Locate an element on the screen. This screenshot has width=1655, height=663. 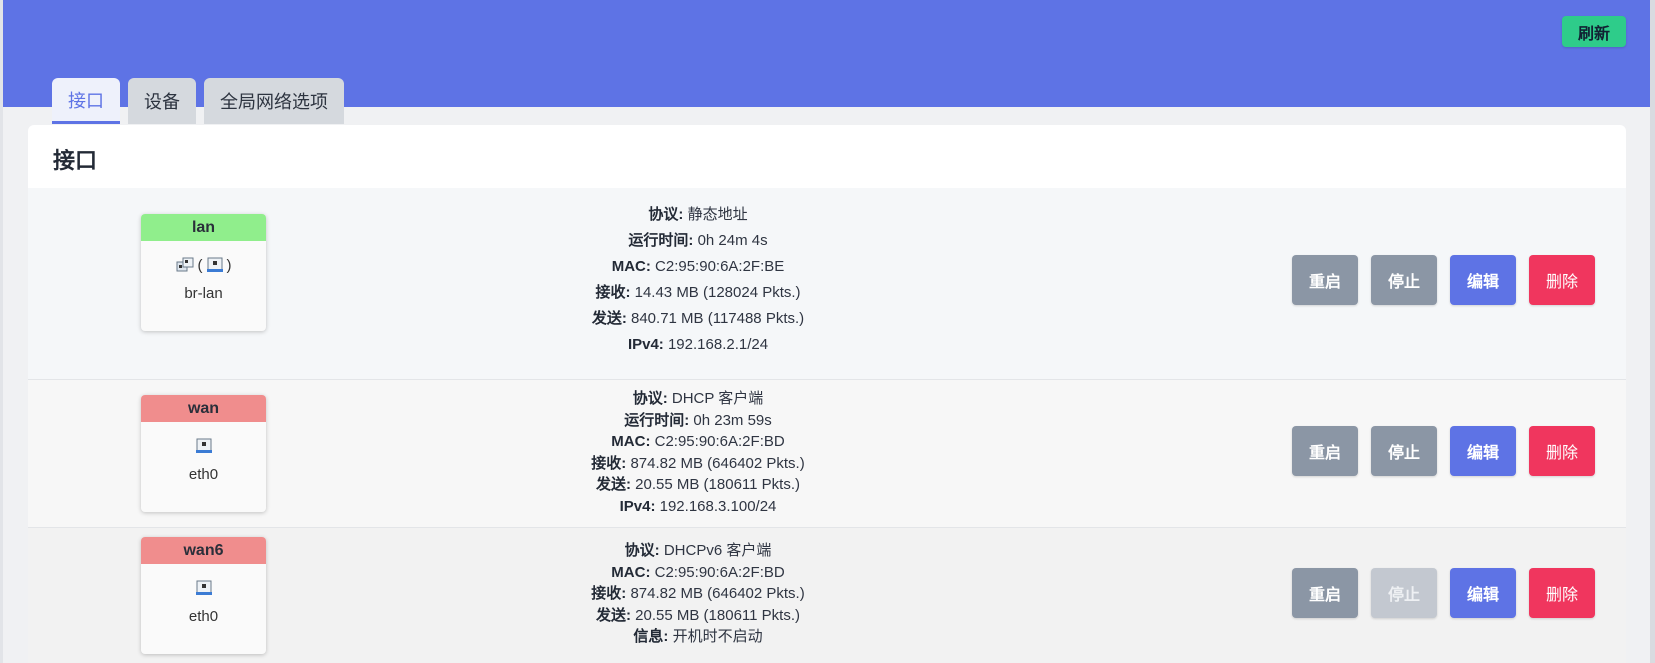
info-protocol: 协议: DHCP 客户端 is located at coordinates (698, 398).